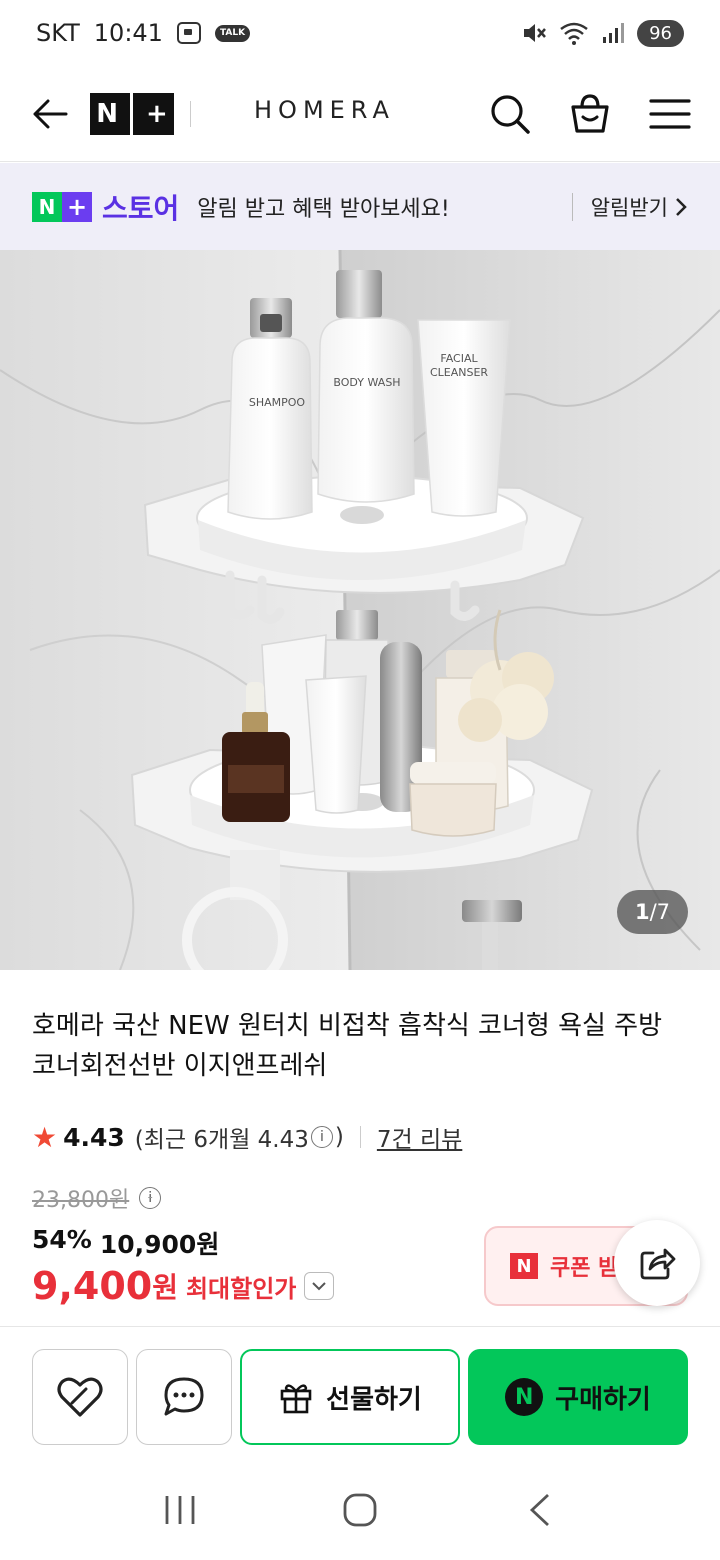 The width and height of the screenshot is (720, 1560). I want to click on talk-talk-button, so click(184, 1397).